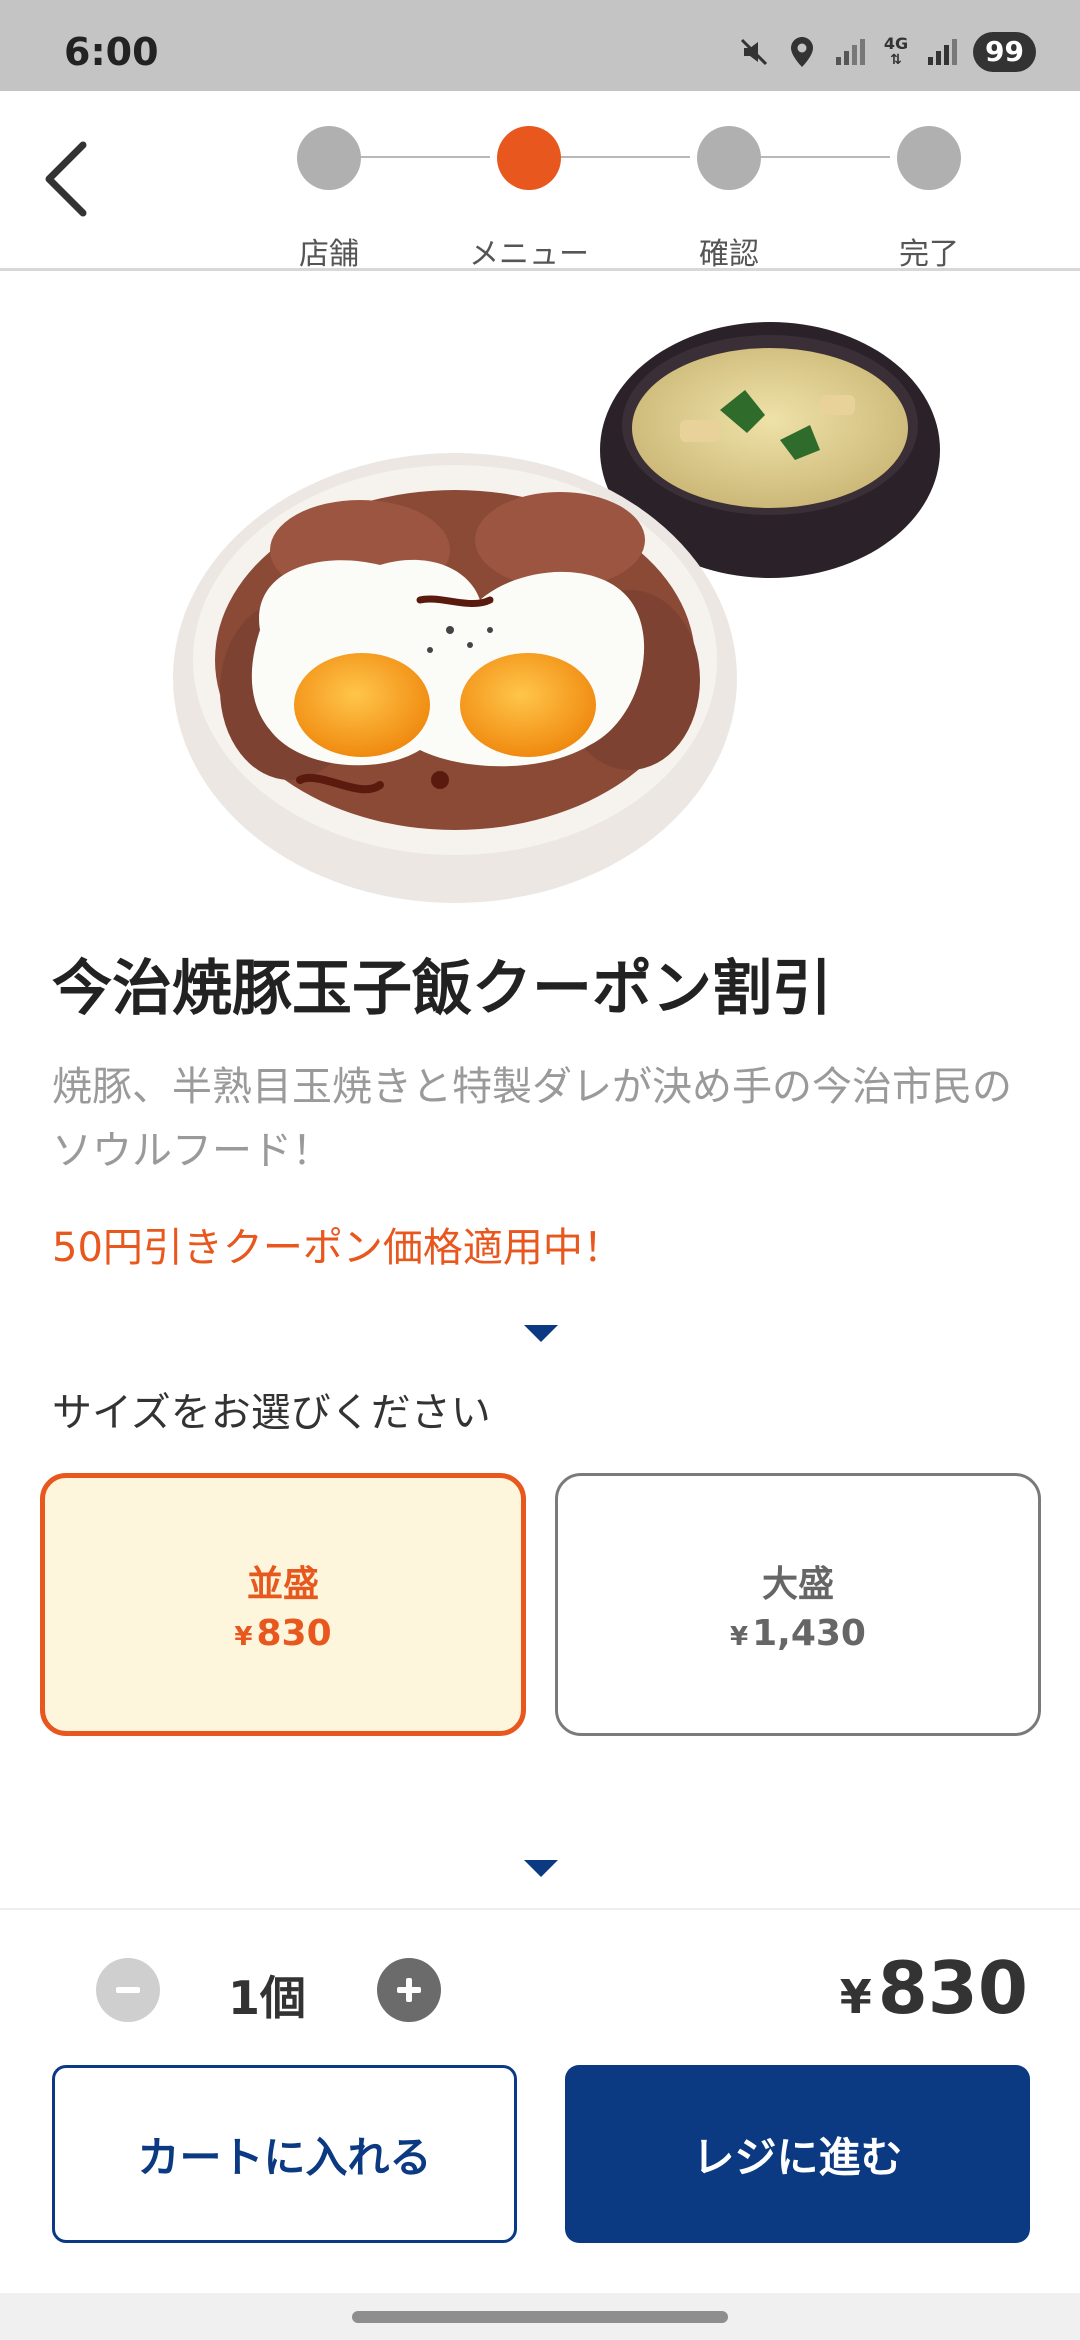 The width and height of the screenshot is (1080, 2340). I want to click on size-option-name: 大盛, so click(797, 1584).